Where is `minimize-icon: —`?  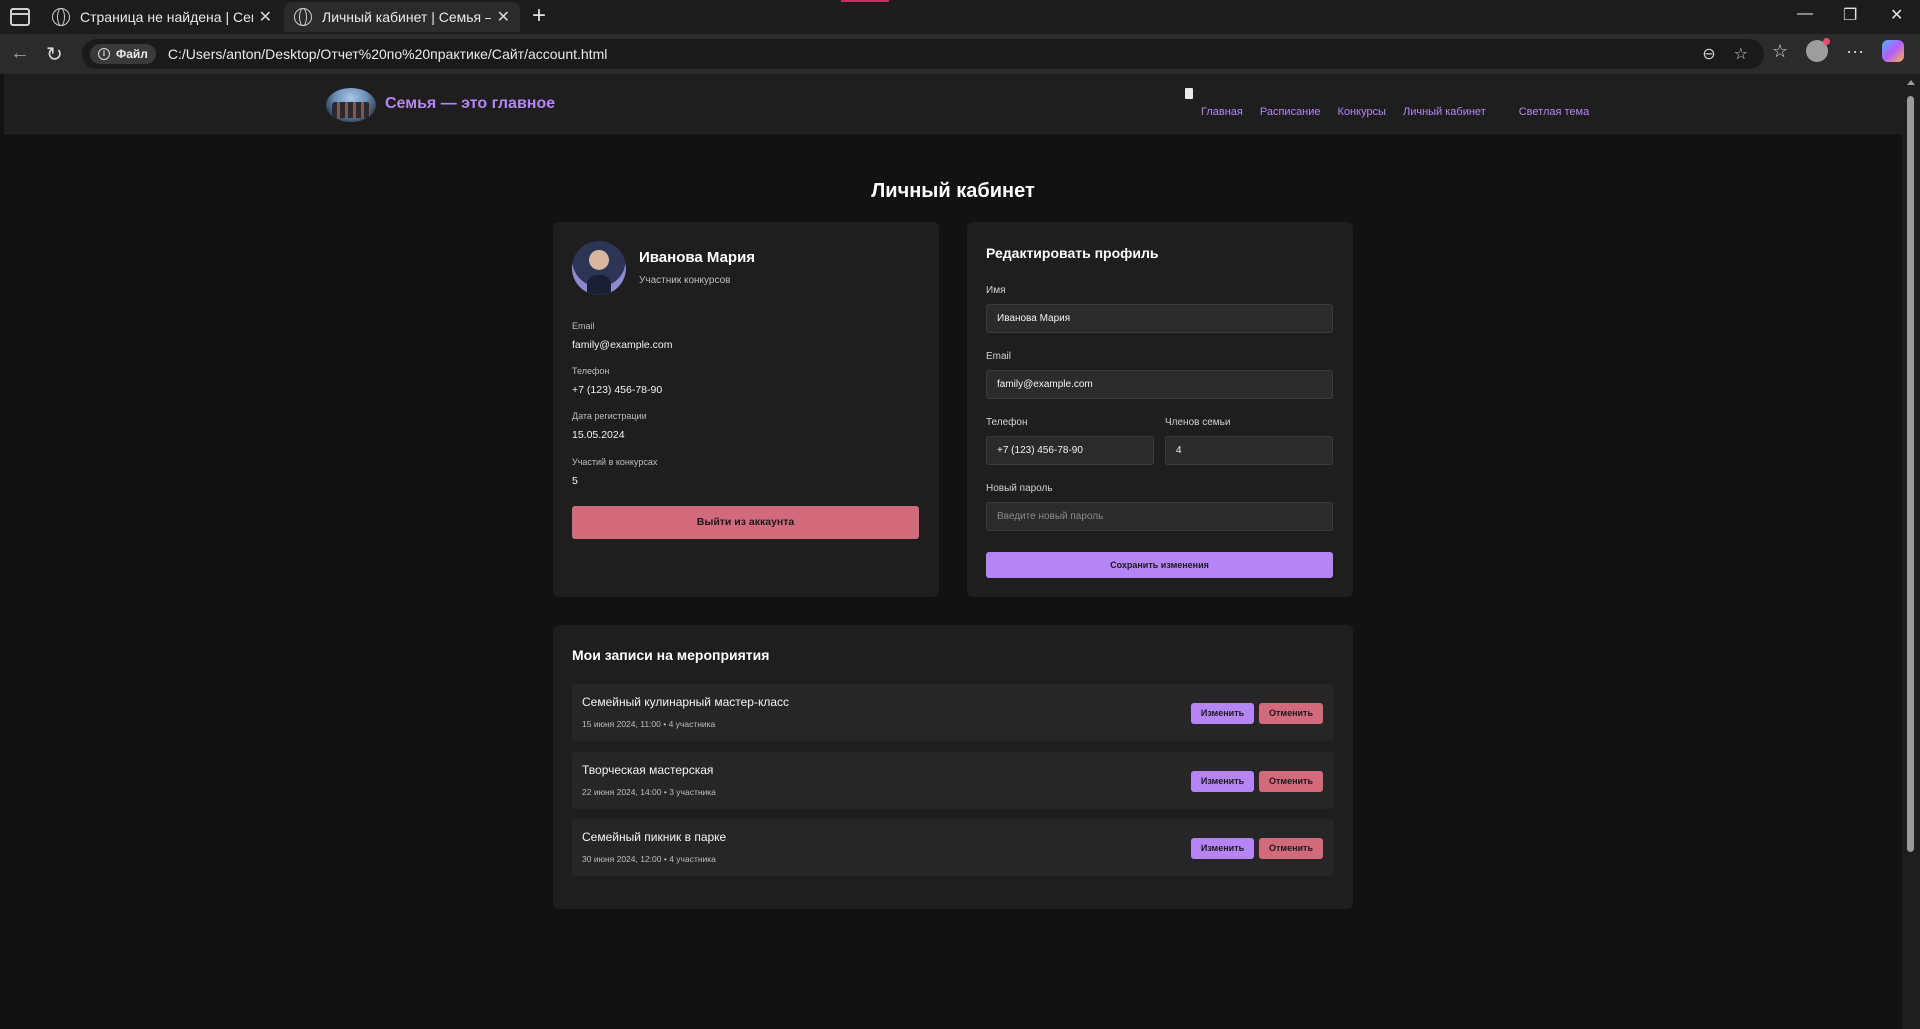 minimize-icon: — is located at coordinates (1805, 14).